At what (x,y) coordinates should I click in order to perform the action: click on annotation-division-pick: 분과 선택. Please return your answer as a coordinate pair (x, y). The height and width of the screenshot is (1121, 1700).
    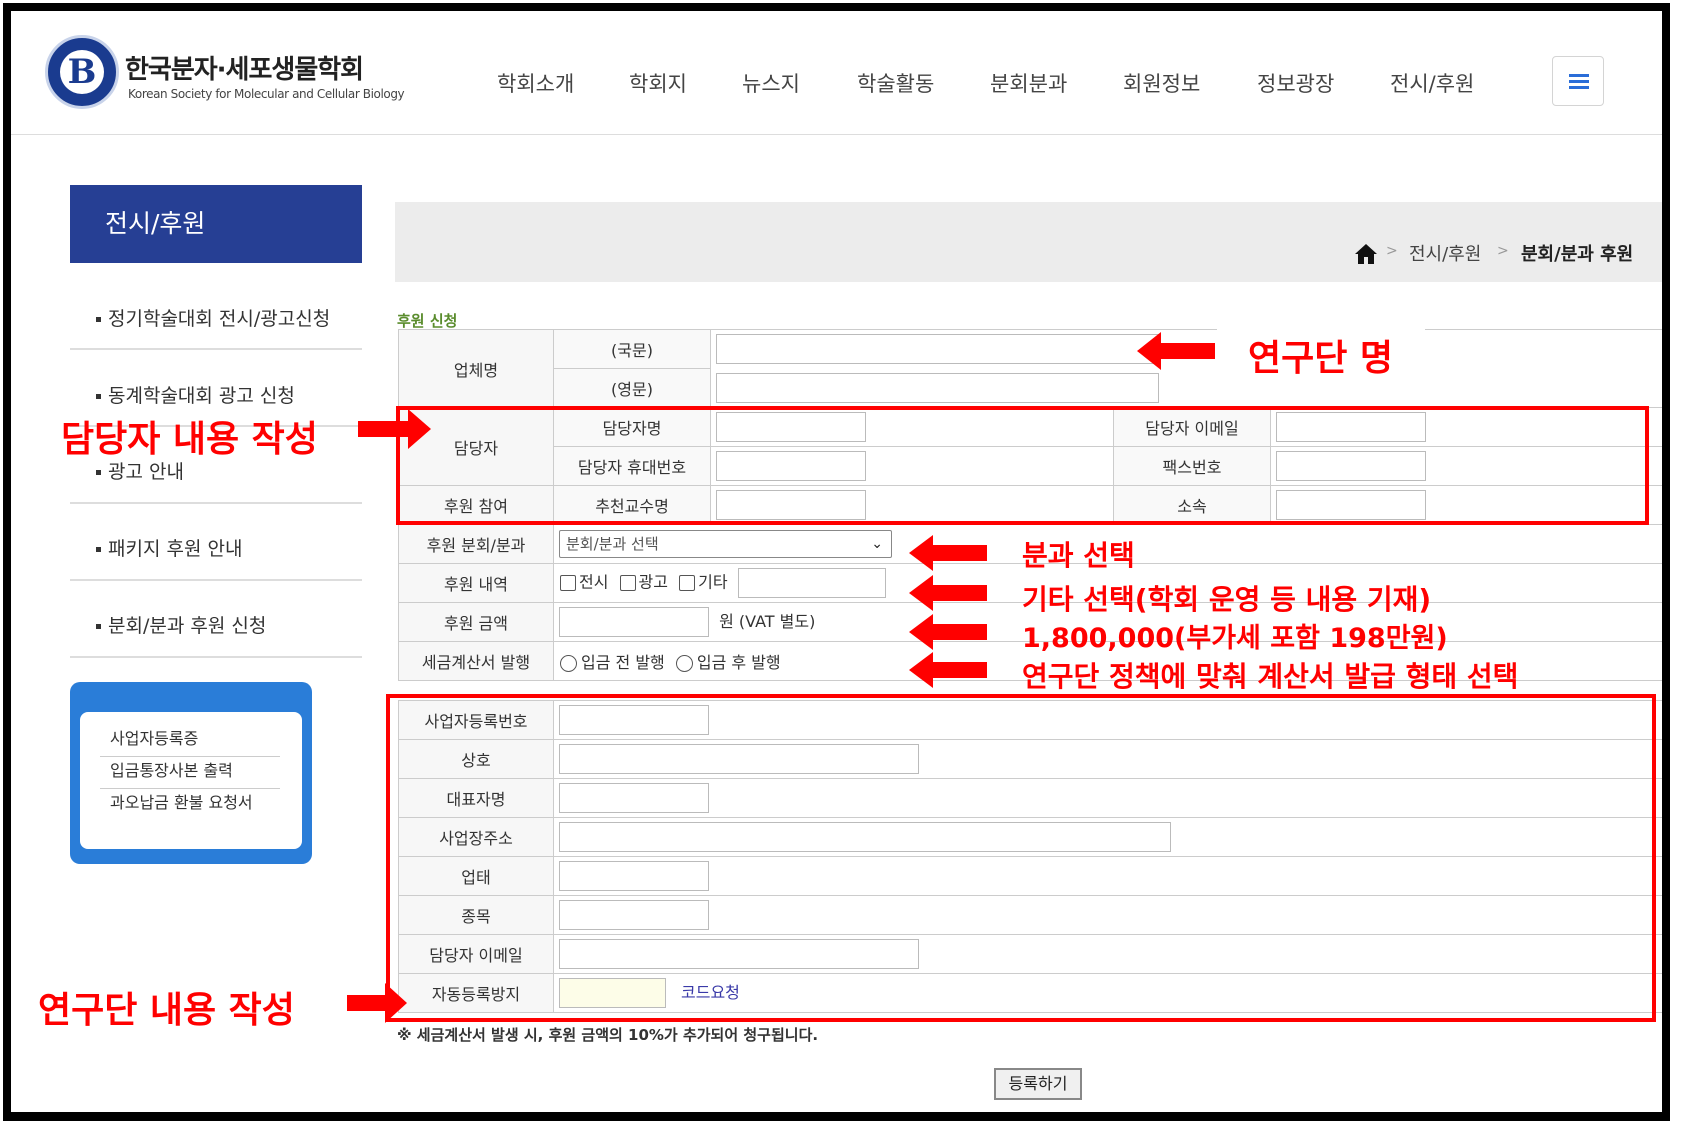
    Looking at the image, I should click on (1078, 555).